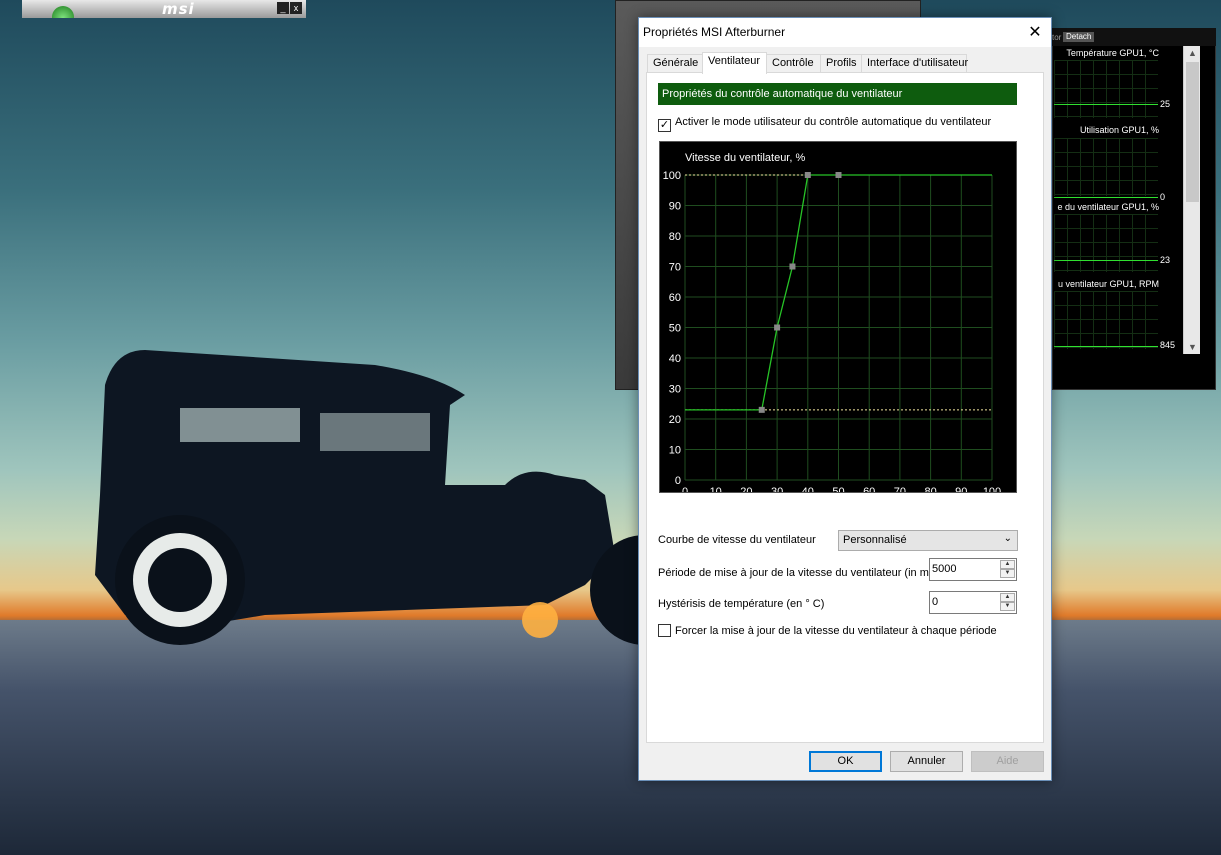  I want to click on y-tick-label: 80, so click(675, 237).